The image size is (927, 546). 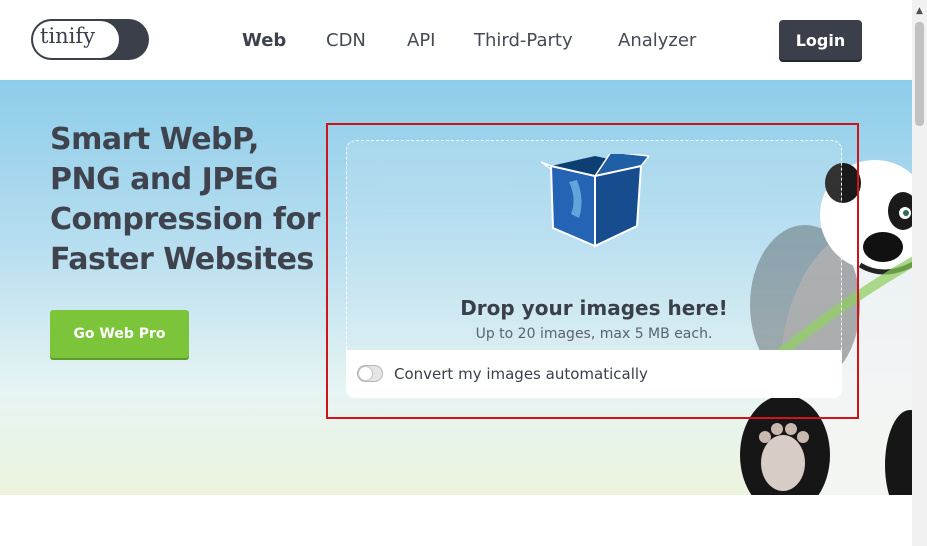 What do you see at coordinates (523, 41) in the screenshot?
I see `nav-third-party: Third-Party` at bounding box center [523, 41].